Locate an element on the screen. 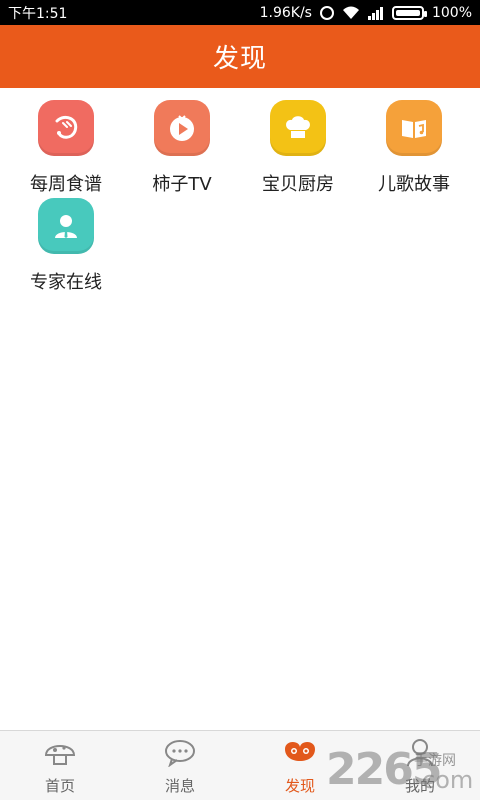 This screenshot has width=480, height=801. page-title: 发现 is located at coordinates (239, 59).